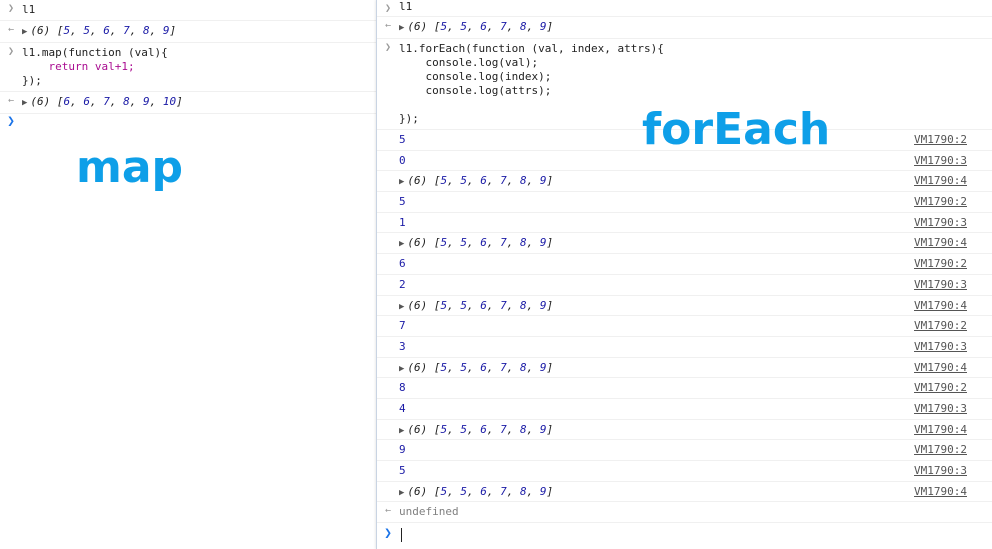 This screenshot has height=549, width=992. I want to click on log-row: 7 VM1790:2, so click(684, 326).